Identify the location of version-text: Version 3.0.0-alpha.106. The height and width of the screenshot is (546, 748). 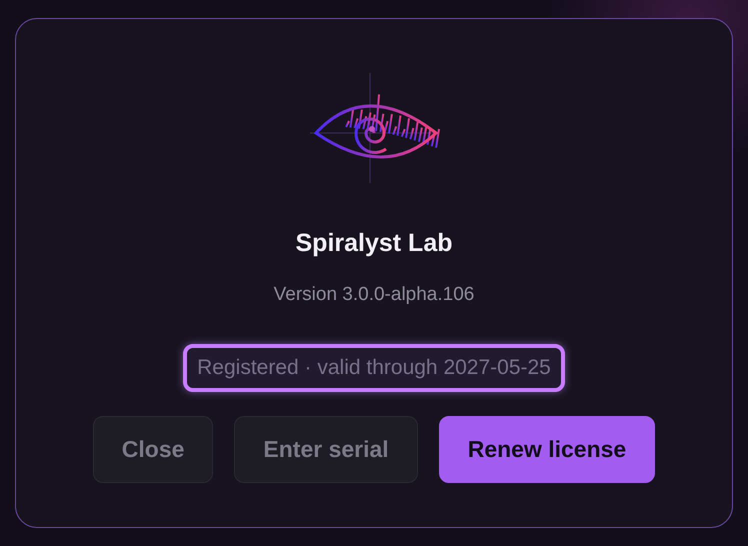
(374, 295).